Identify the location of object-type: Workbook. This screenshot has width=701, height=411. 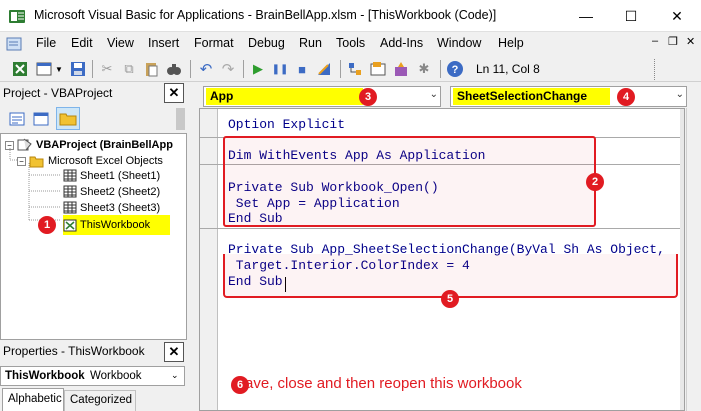
(116, 376).